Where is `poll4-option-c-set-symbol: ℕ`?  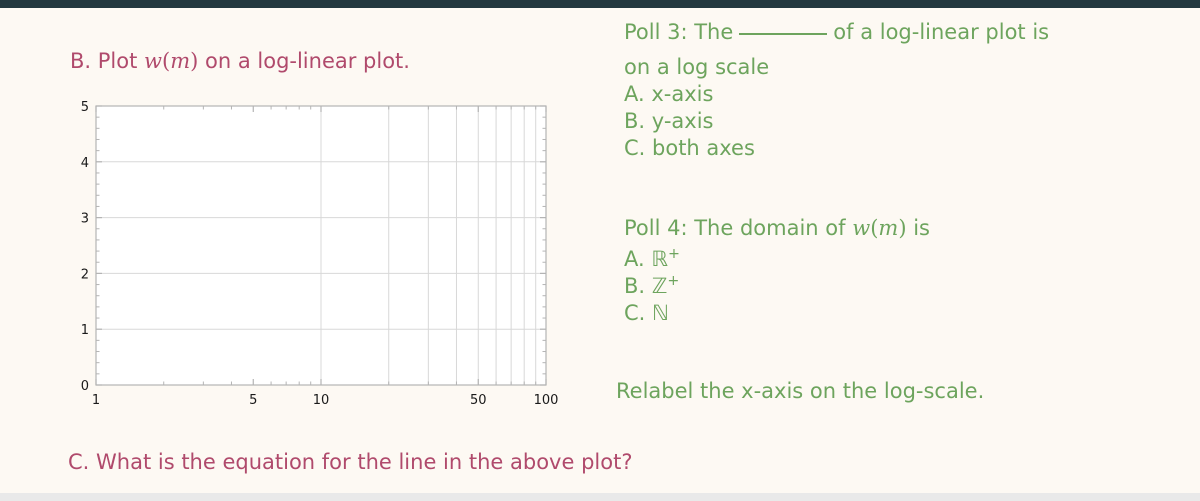
poll4-option-c-set-symbol: ℕ is located at coordinates (660, 313).